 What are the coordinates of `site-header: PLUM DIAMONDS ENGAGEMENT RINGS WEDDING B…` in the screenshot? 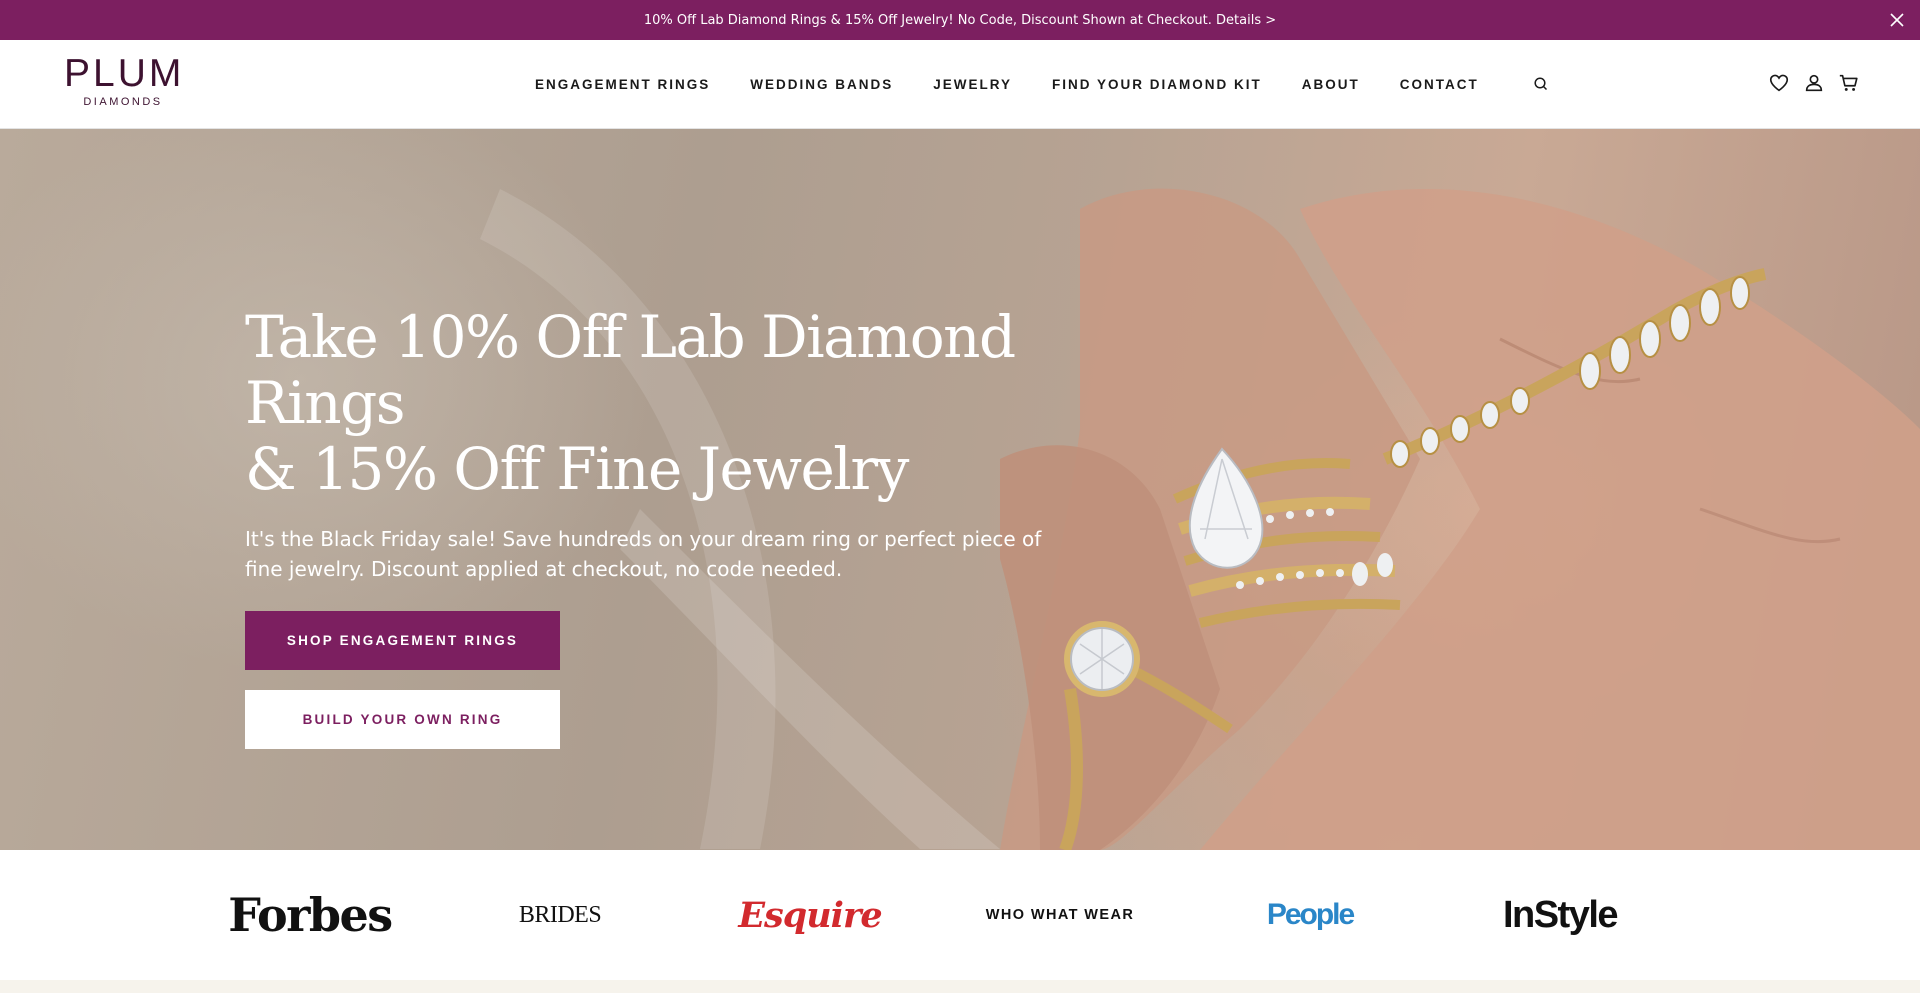 It's located at (960, 84).